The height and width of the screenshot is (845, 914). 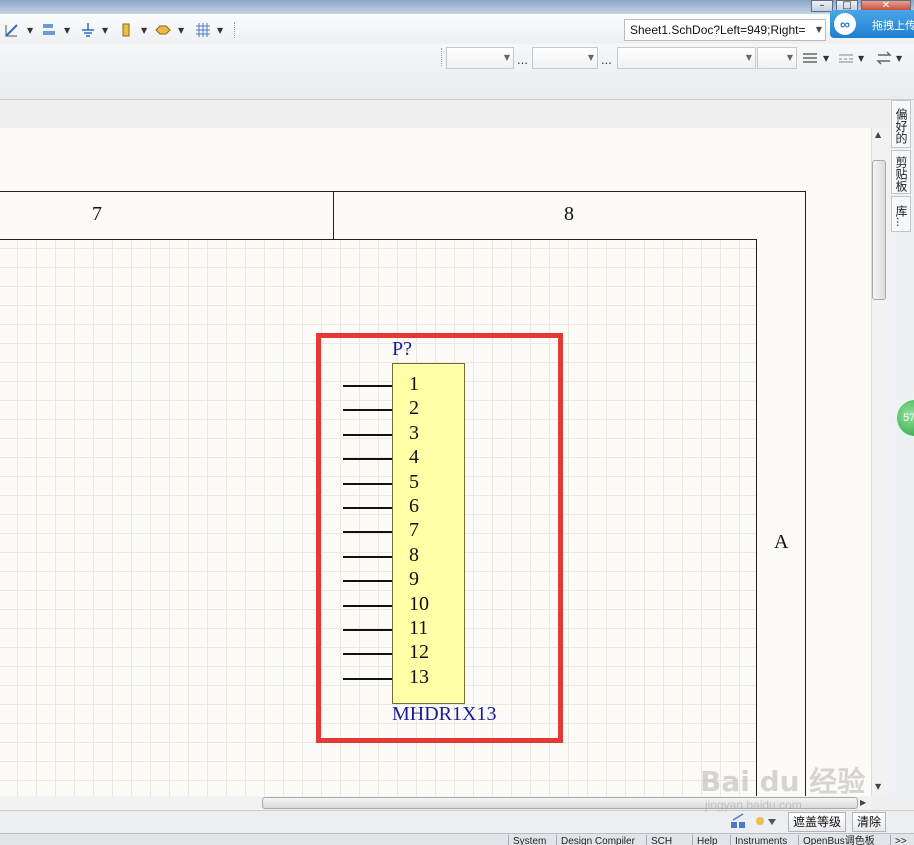 I want to click on component-tool-icon, so click(x=126, y=30).